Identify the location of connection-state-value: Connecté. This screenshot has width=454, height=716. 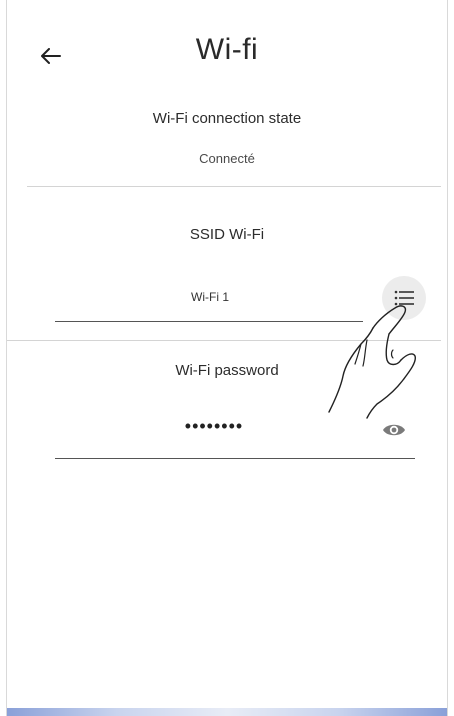
(227, 158).